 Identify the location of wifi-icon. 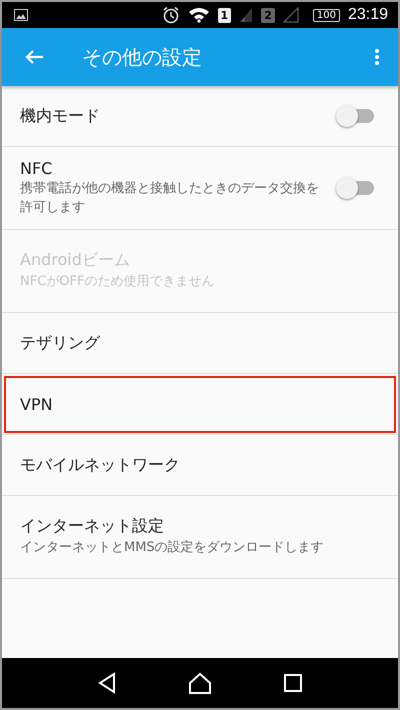
(199, 15).